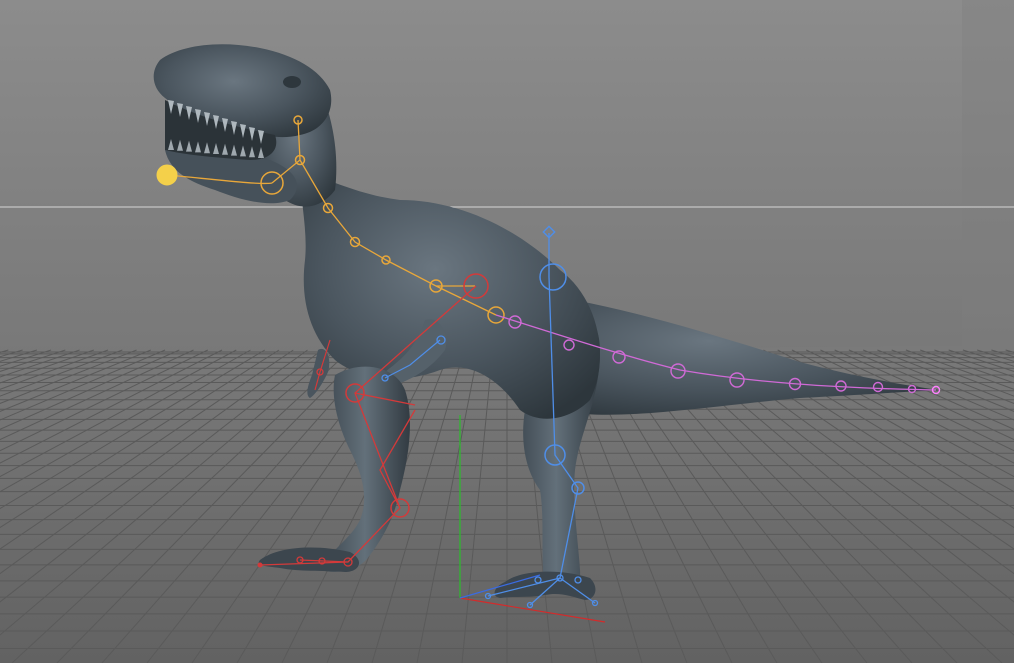 Image resolution: width=1014 pixels, height=663 pixels. What do you see at coordinates (167, 175) in the screenshot?
I see `head-ik-handle` at bounding box center [167, 175].